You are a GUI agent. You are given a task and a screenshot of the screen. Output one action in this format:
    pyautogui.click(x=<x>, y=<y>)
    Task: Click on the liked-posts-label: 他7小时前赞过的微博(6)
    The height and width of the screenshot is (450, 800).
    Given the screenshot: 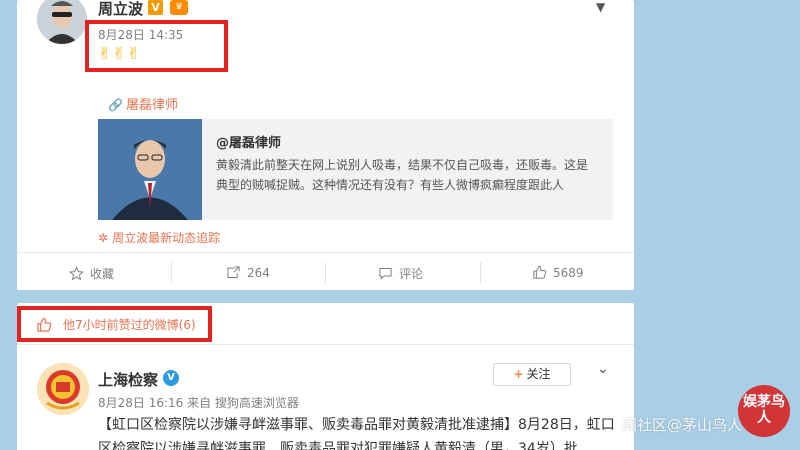 What is the action you would take?
    pyautogui.click(x=129, y=325)
    